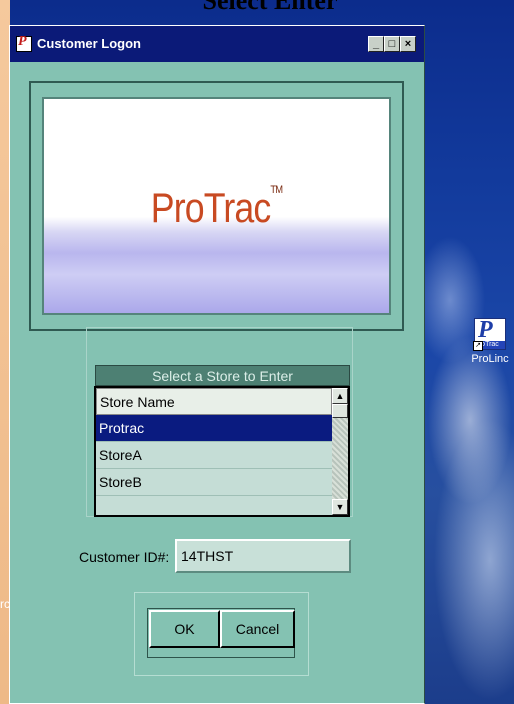 This screenshot has width=514, height=704. I want to click on protrac-logo: ProTracTM, so click(216, 207).